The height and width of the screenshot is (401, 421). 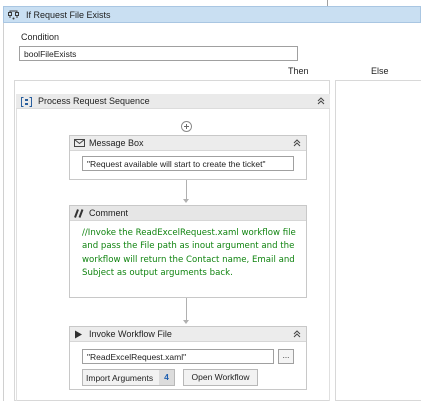 What do you see at coordinates (173, 101) in the screenshot?
I see `sequence-header: Process Request Sequence` at bounding box center [173, 101].